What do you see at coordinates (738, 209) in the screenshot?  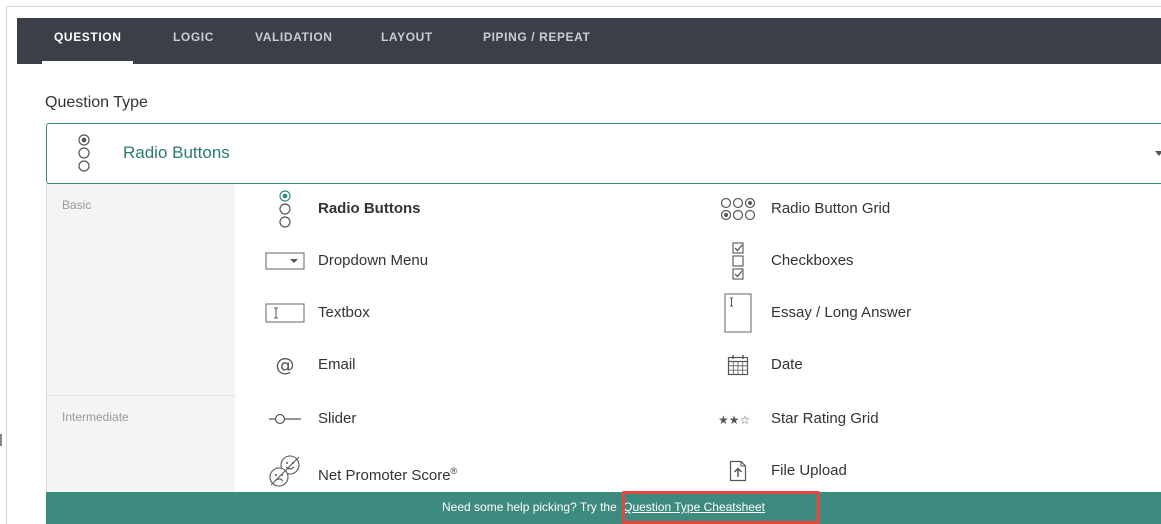 I see `radio-grid-icon` at bounding box center [738, 209].